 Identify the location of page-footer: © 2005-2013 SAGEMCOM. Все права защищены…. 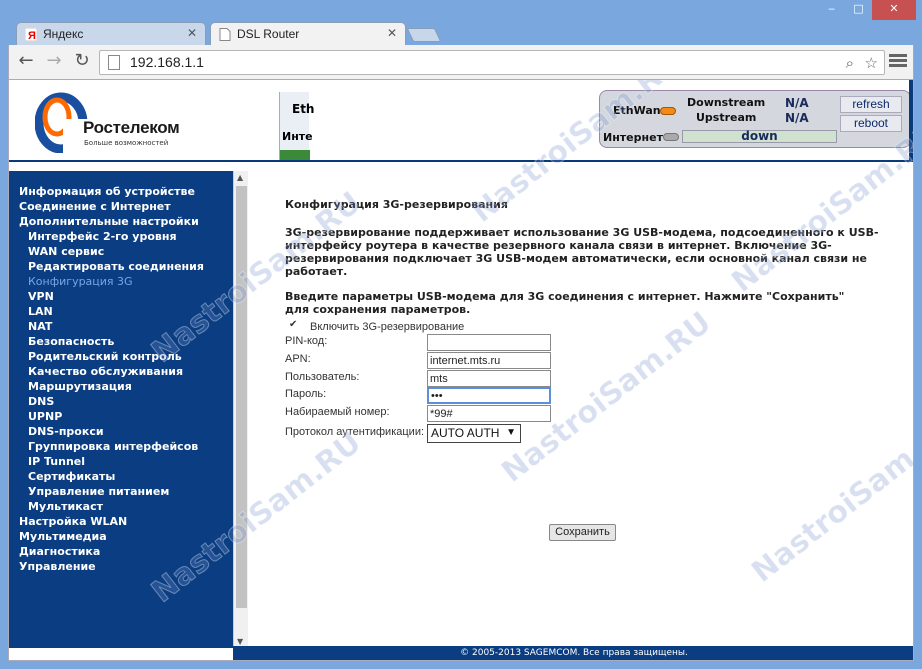
(573, 653).